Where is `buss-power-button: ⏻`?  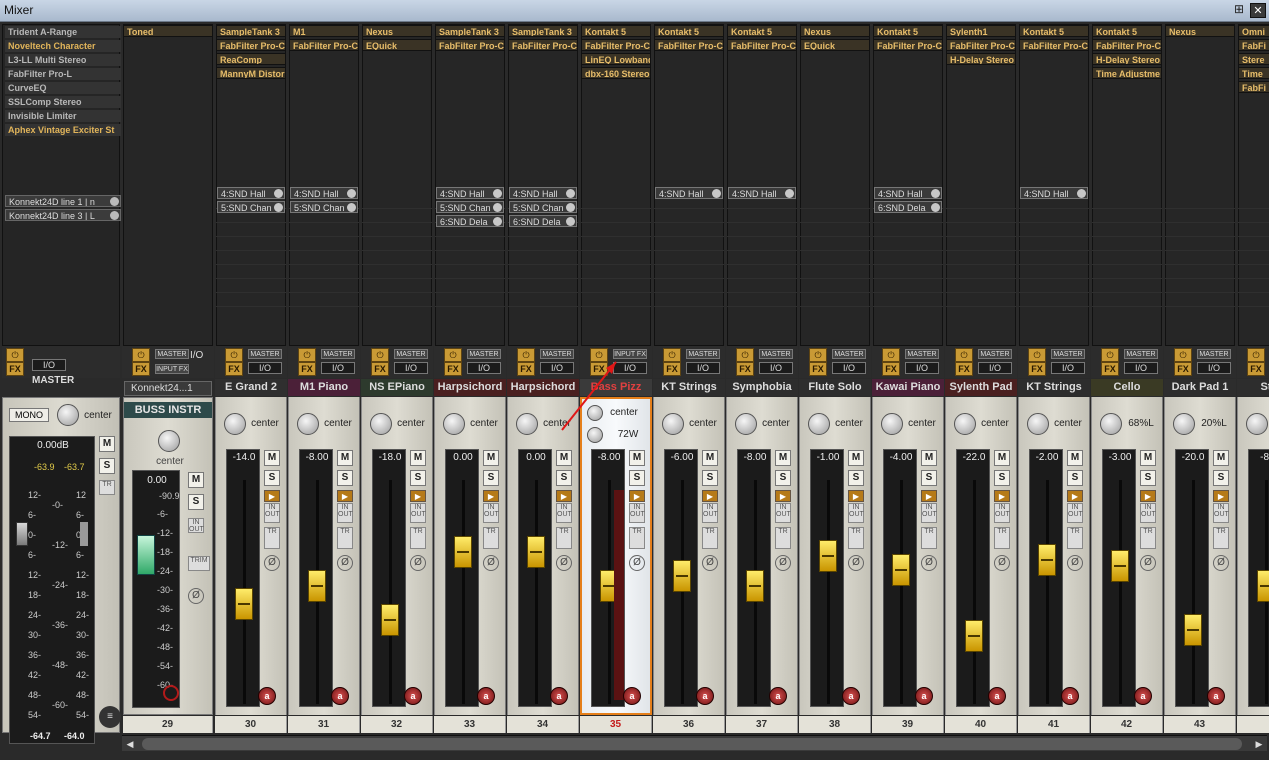 buss-power-button: ⏻ is located at coordinates (141, 355).